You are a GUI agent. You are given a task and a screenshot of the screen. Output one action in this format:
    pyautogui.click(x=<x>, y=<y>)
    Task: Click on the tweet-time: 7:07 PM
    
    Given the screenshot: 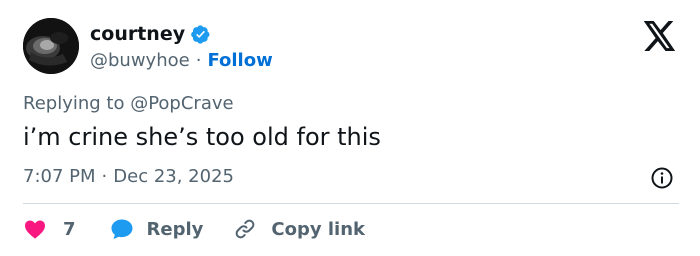 What is the action you would take?
    pyautogui.click(x=59, y=176)
    